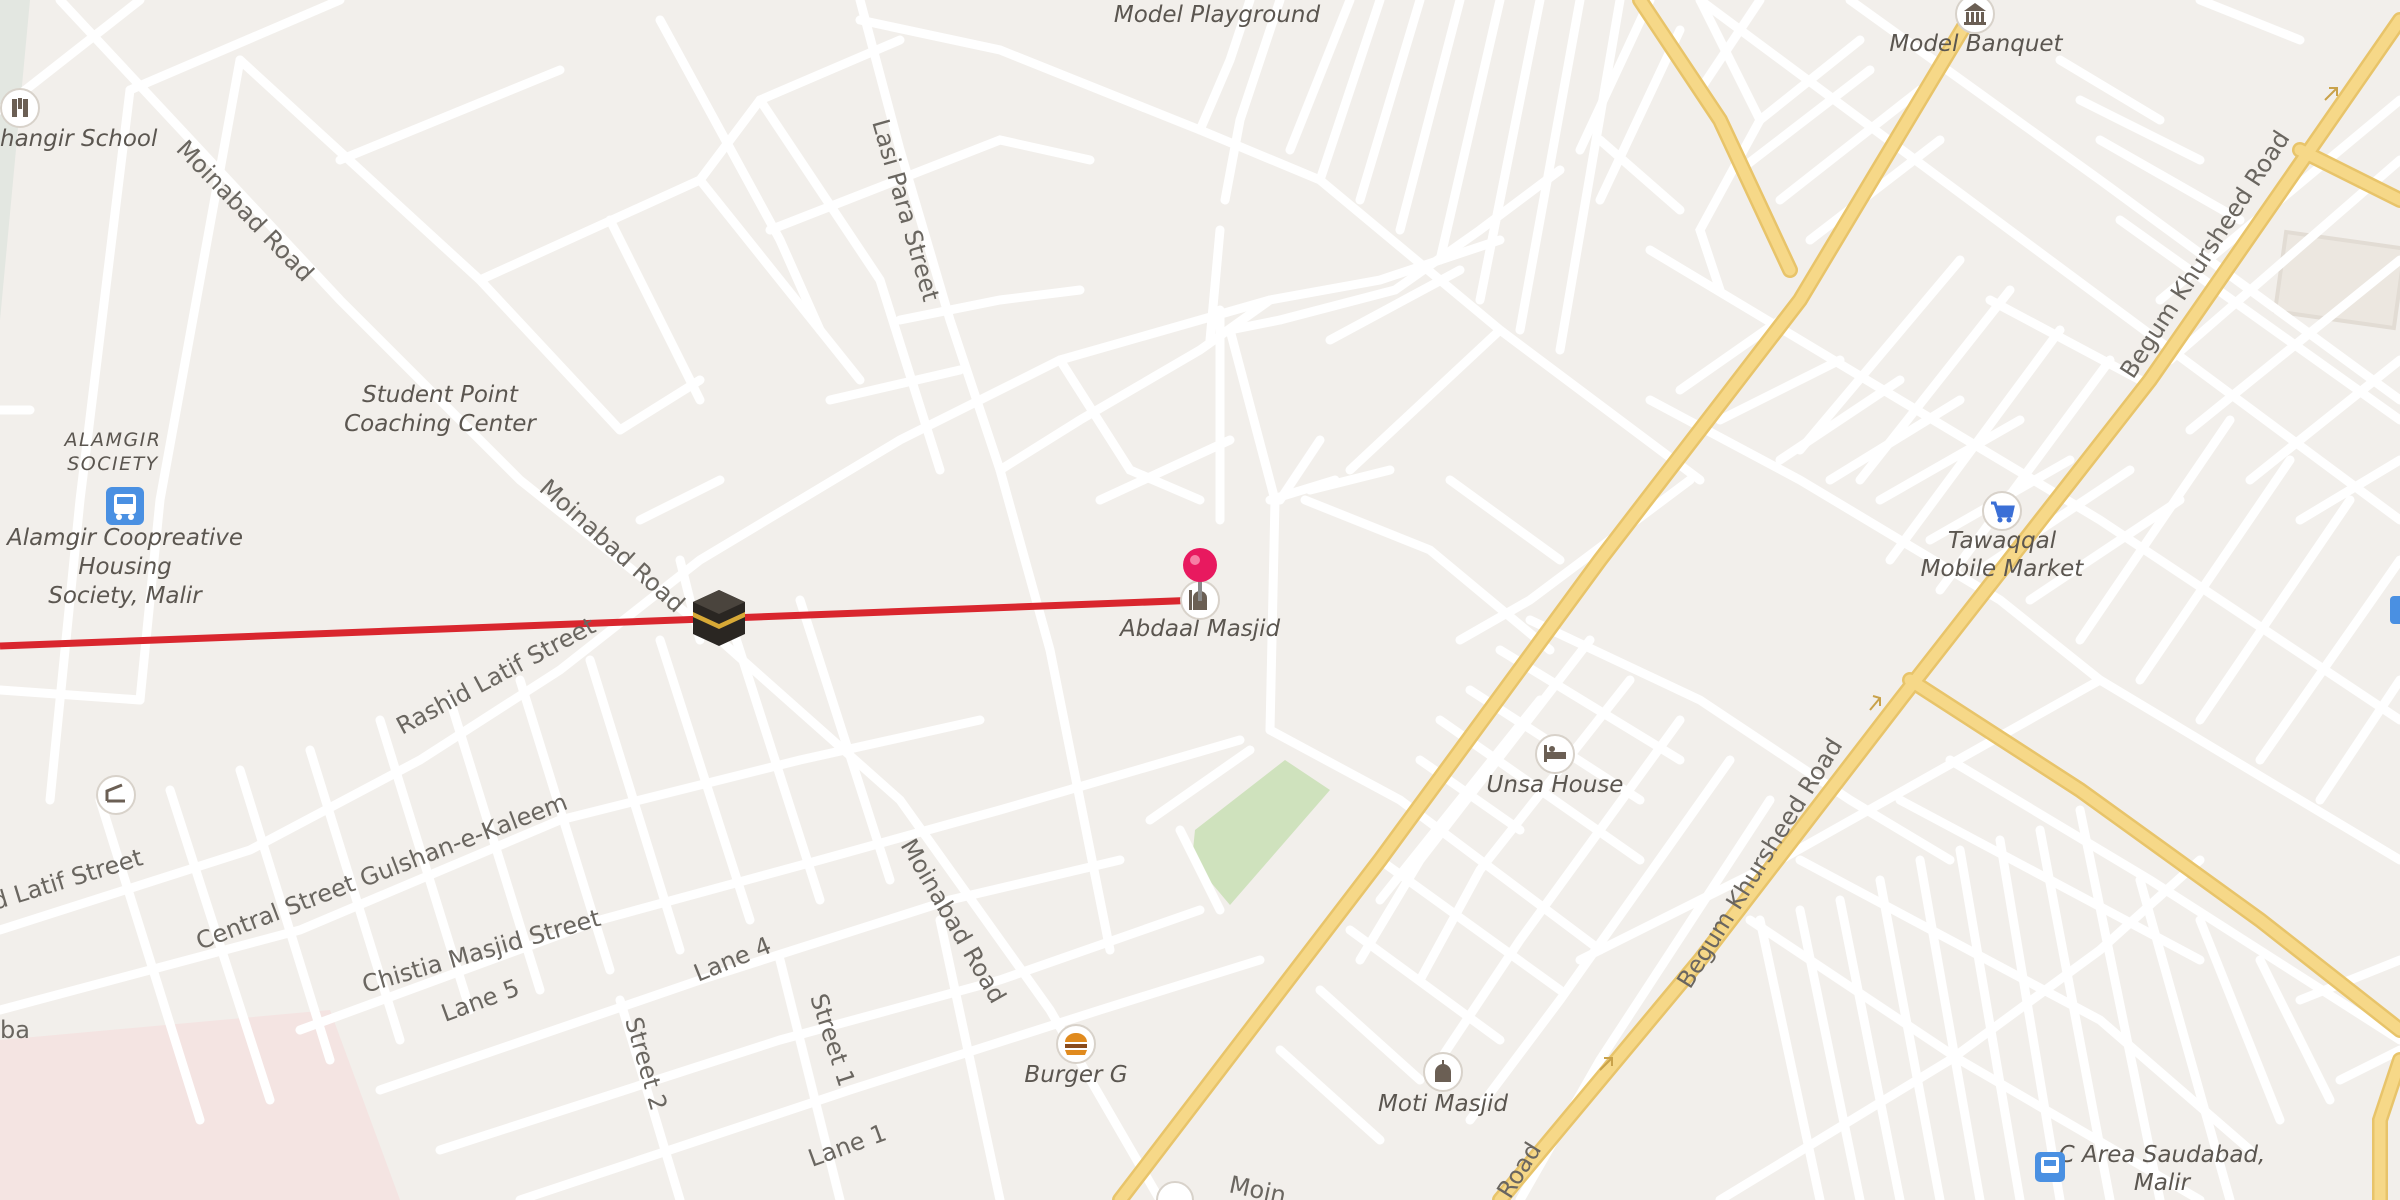  I want to click on district-label: ALAMGIR, so click(111, 440).